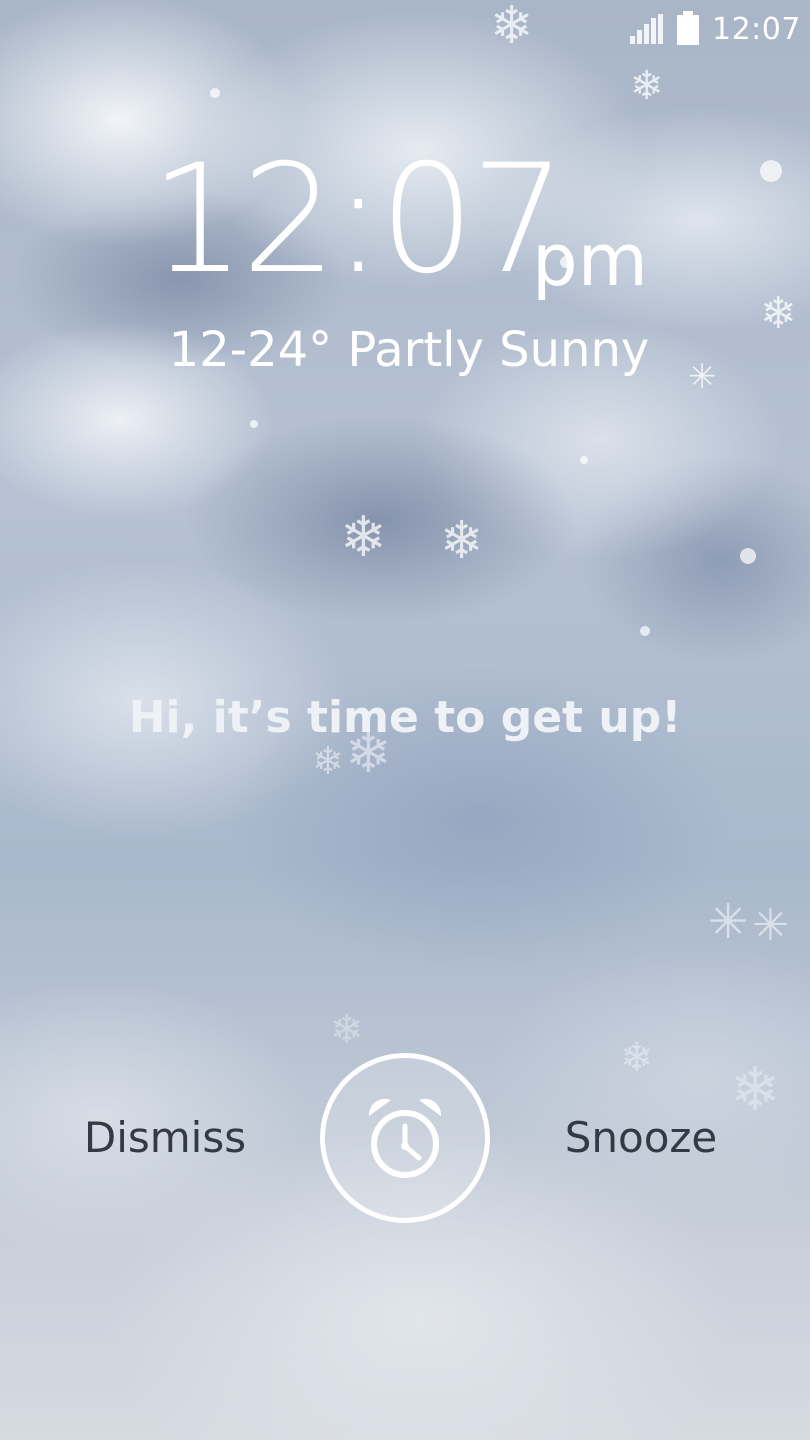  I want to click on alarm-clock-icon, so click(405, 1138).